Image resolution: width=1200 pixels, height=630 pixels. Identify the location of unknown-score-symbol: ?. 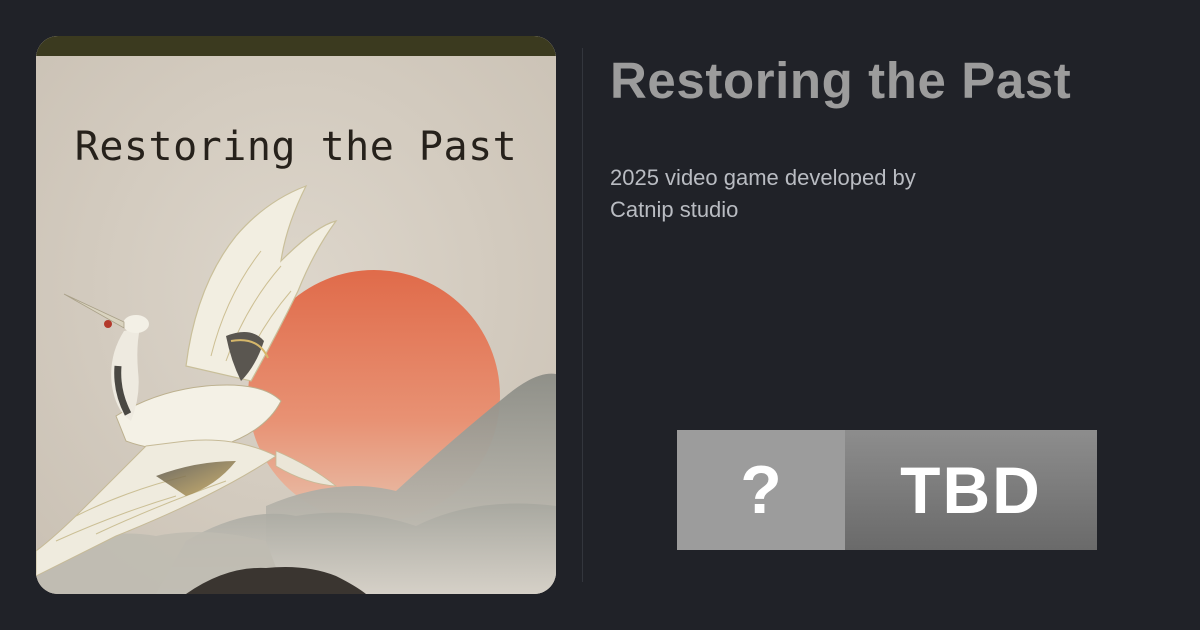
(761, 490).